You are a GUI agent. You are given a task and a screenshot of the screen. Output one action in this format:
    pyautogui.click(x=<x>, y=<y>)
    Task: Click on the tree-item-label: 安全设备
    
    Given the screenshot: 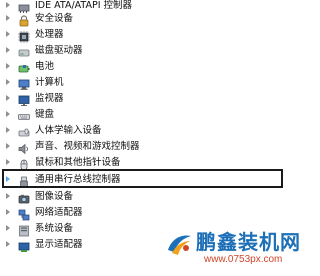 What is the action you would take?
    pyautogui.click(x=54, y=18)
    